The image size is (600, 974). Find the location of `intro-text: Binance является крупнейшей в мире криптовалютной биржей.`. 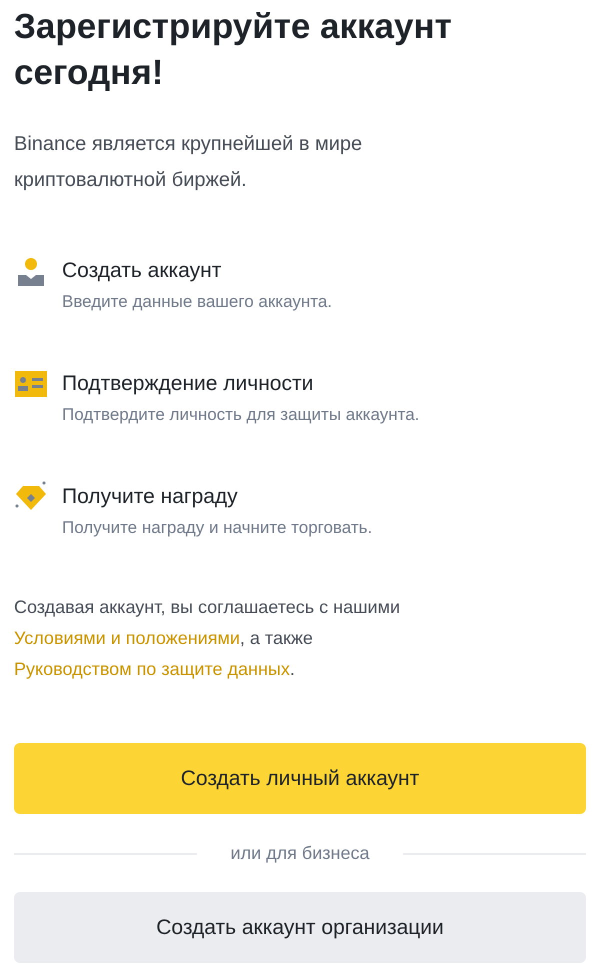

intro-text: Binance является крупнейшей в мире криптовалютной биржей. is located at coordinates (189, 162).